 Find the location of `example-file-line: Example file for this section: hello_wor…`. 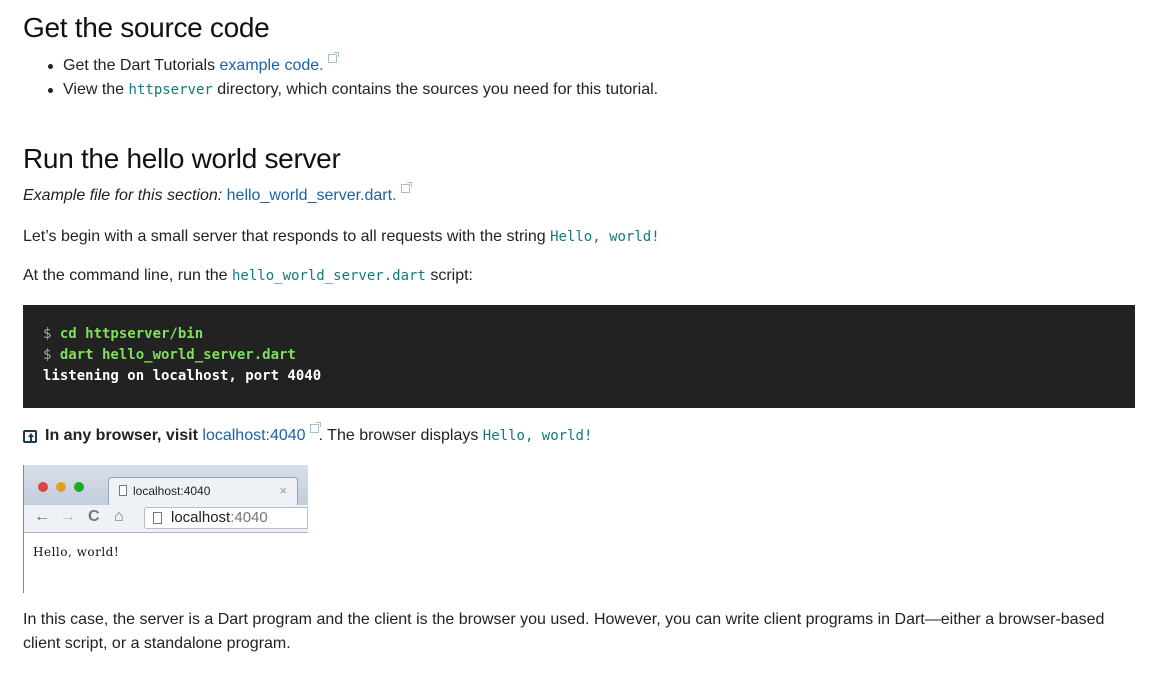

example-file-line: Example file for this section: hello_wor… is located at coordinates (217, 195).